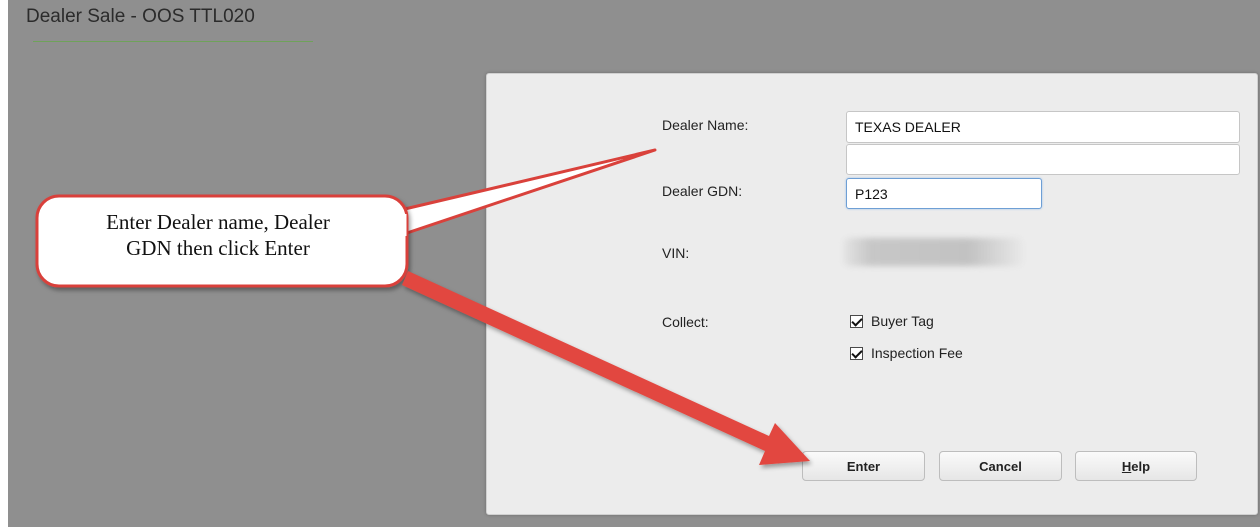  I want to click on arrow-to-enter, so click(606, 368).